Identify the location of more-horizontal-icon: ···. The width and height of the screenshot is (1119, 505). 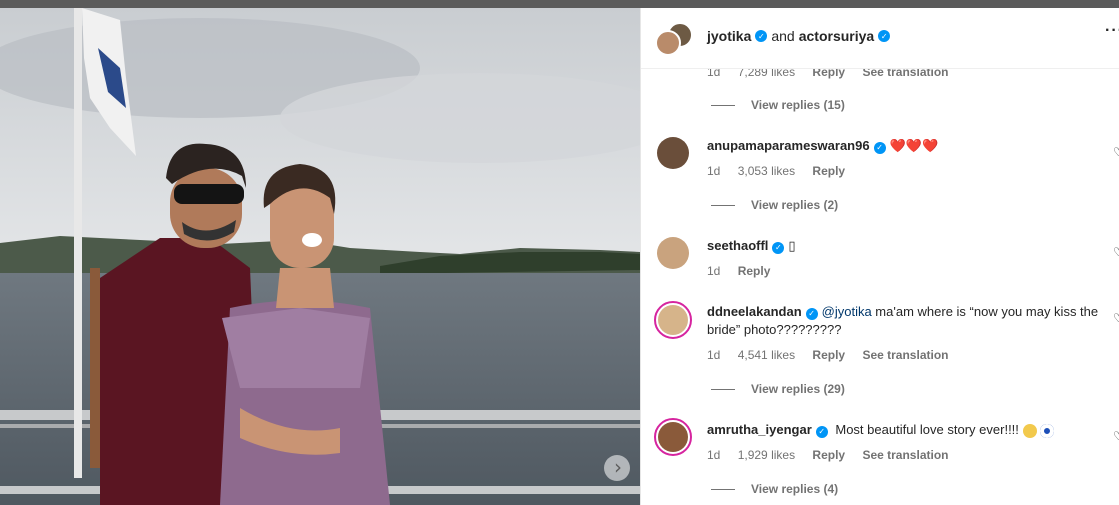
(1112, 31).